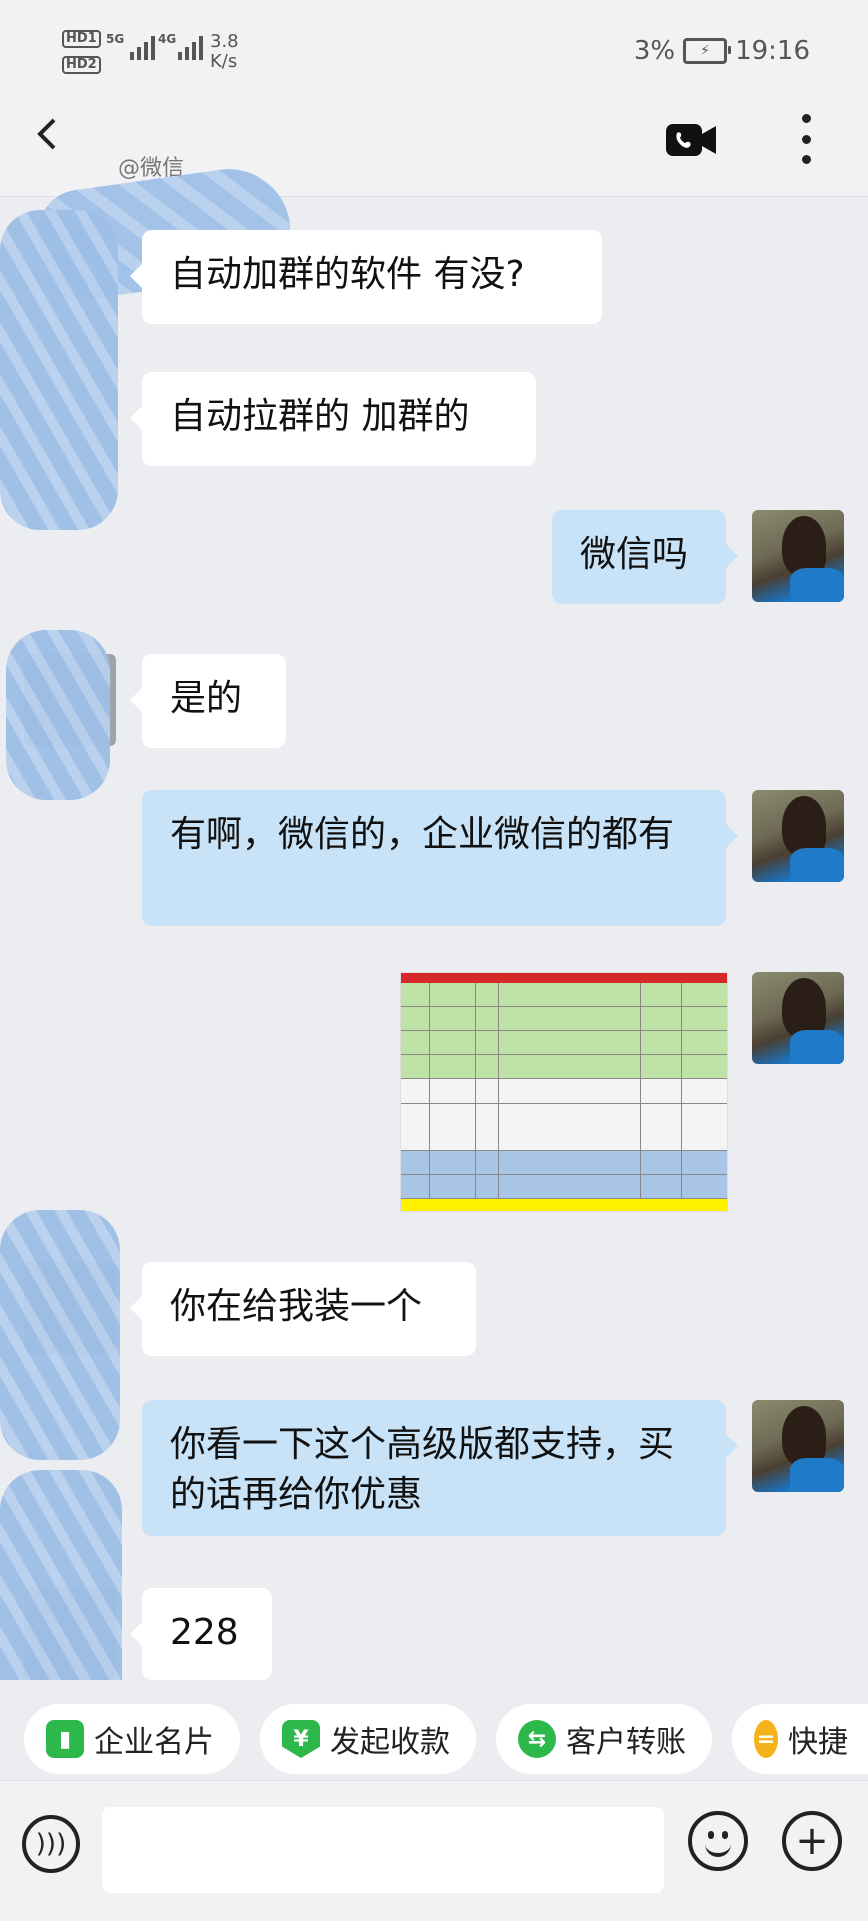 The width and height of the screenshot is (868, 1921). I want to click on message-bubble-incoming: 你在给我装一个, so click(303, 1309).